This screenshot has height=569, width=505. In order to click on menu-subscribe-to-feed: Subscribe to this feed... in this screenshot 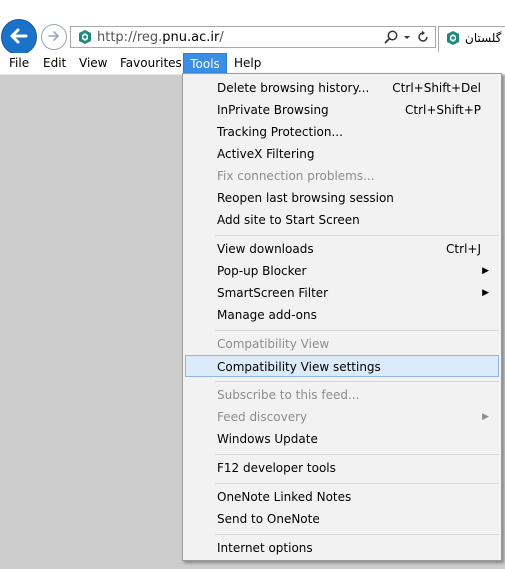, I will do `click(342, 395)`.